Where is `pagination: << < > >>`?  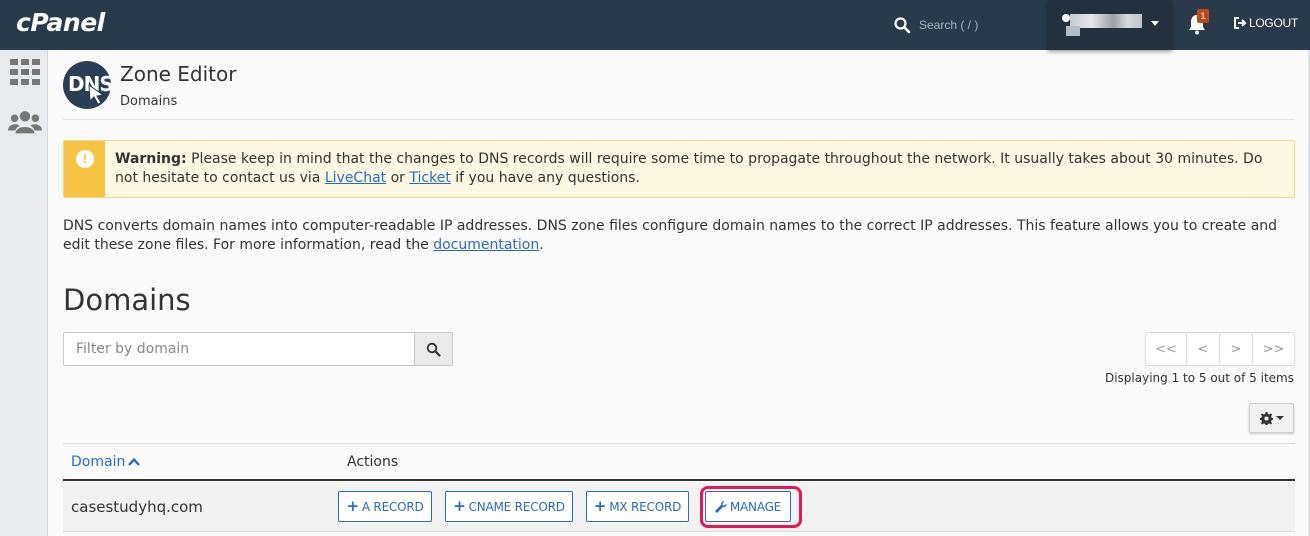 pagination: << < > >> is located at coordinates (1220, 349).